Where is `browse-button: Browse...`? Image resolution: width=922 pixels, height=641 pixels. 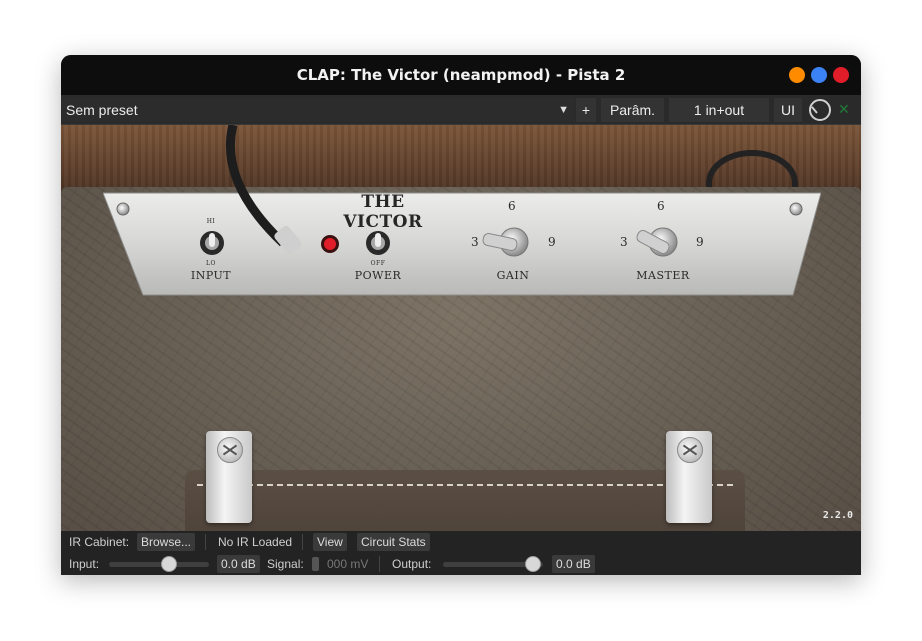 browse-button: Browse... is located at coordinates (166, 542).